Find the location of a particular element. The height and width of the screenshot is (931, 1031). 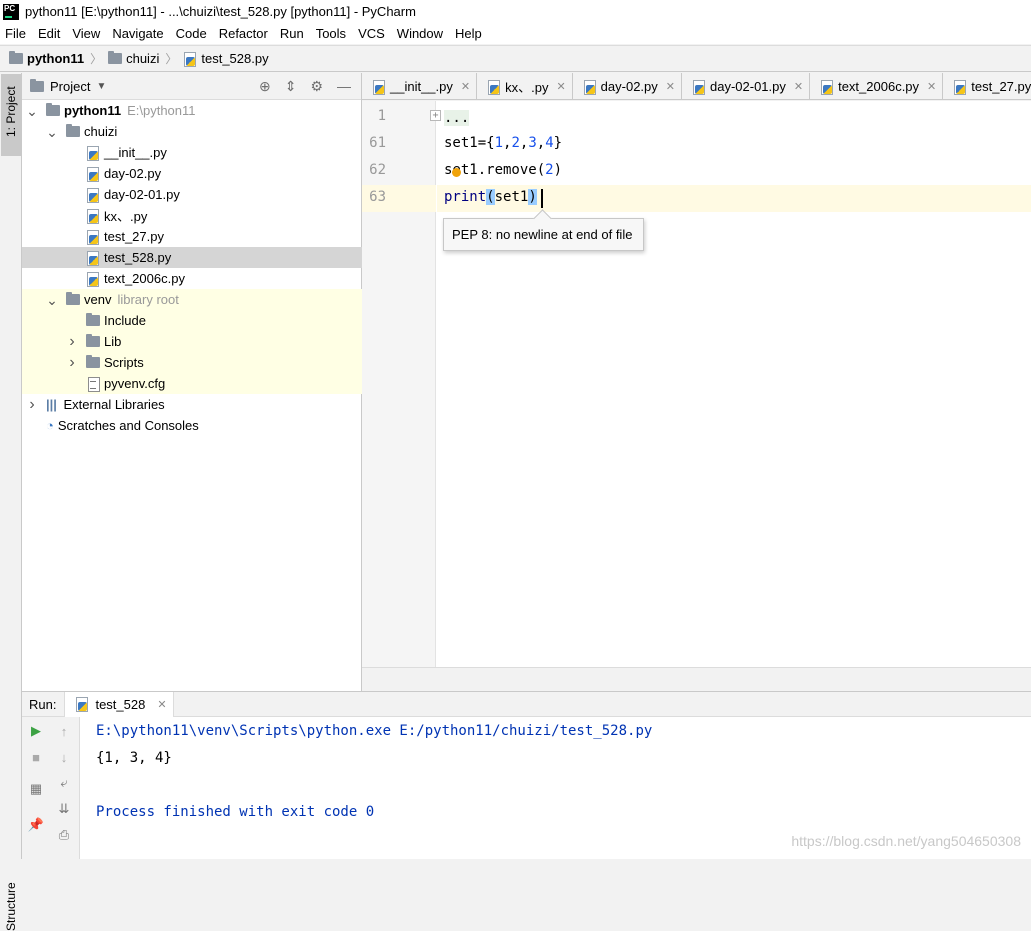

tree-item: test_27.py is located at coordinates (192, 236).